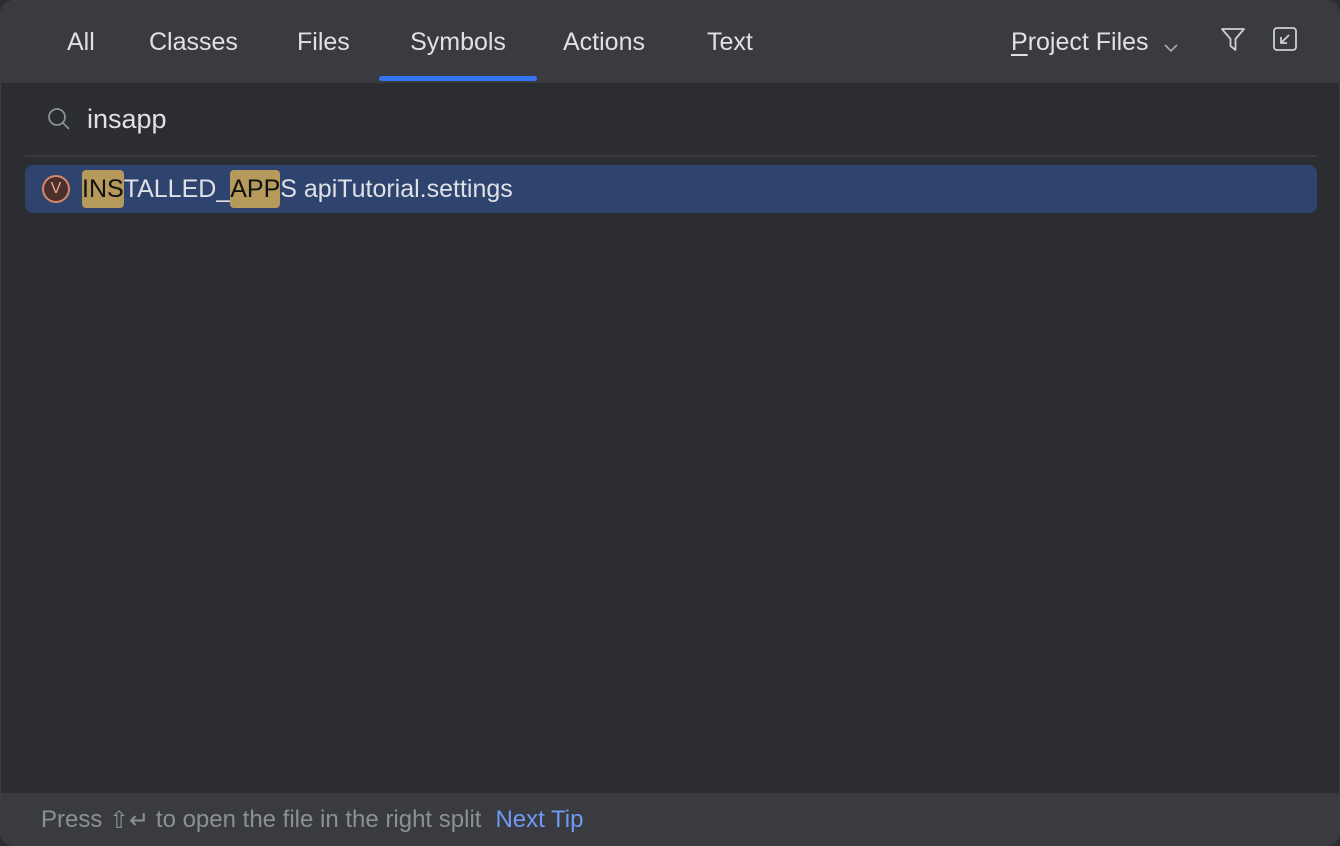 The image size is (1340, 846). Describe the element at coordinates (458, 78) in the screenshot. I see `tab-active-indicator` at that location.